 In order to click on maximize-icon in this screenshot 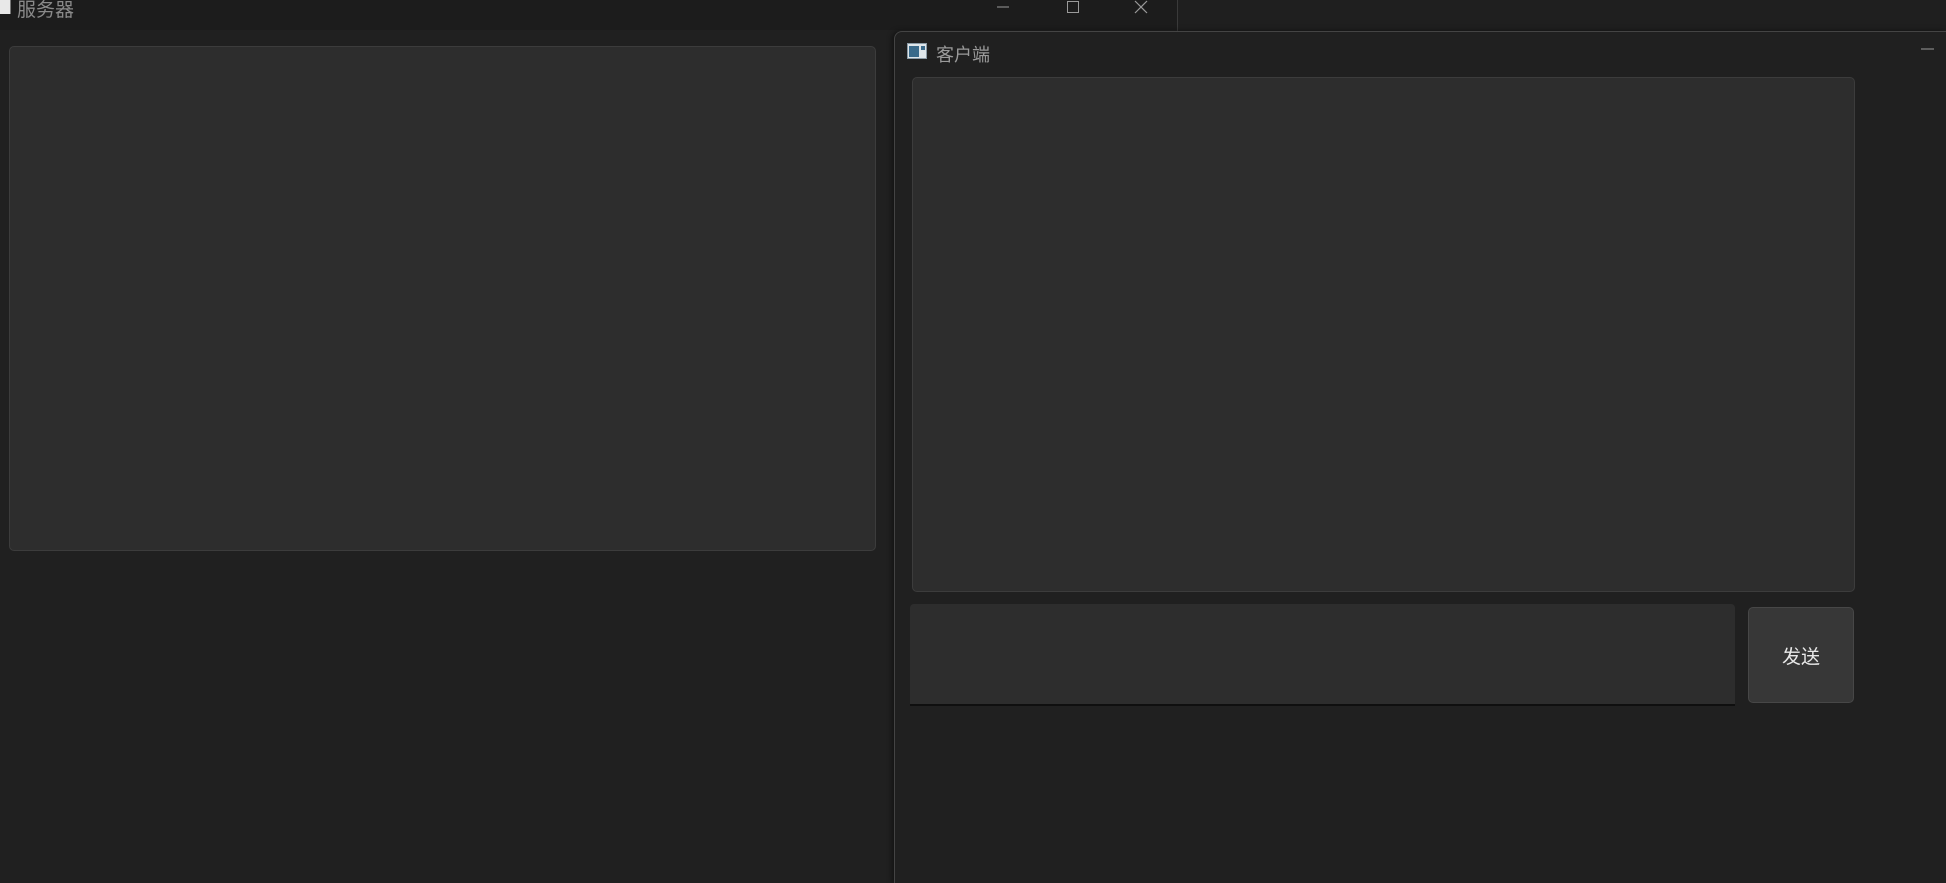, I will do `click(1073, 7)`.